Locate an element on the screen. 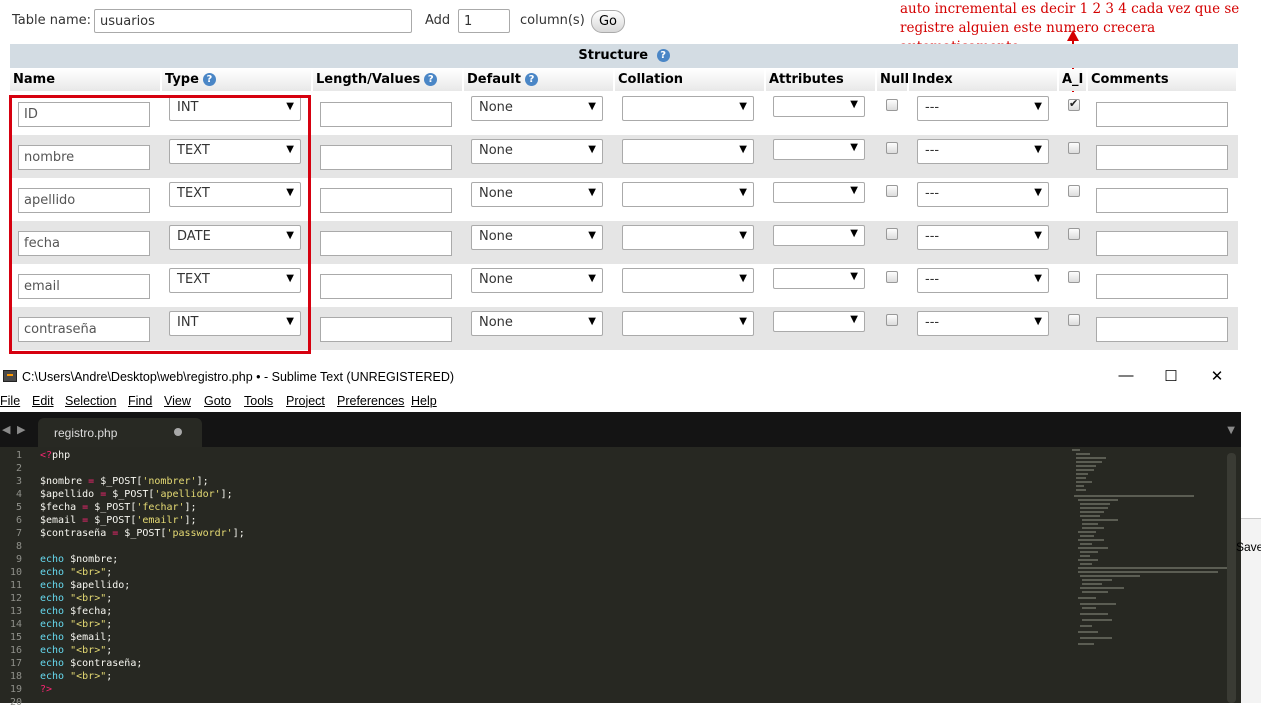 Image resolution: width=1261 pixels, height=709 pixels. code-line: $contraseña = $_POST['passwordr']; is located at coordinates (142, 533).